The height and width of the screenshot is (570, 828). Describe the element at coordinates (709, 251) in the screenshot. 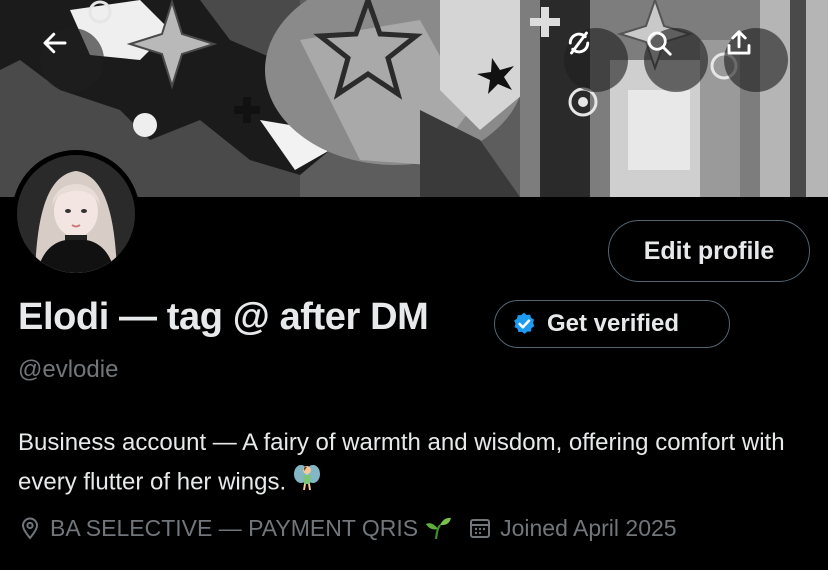

I see `edit-profile-button: Edit profile` at that location.